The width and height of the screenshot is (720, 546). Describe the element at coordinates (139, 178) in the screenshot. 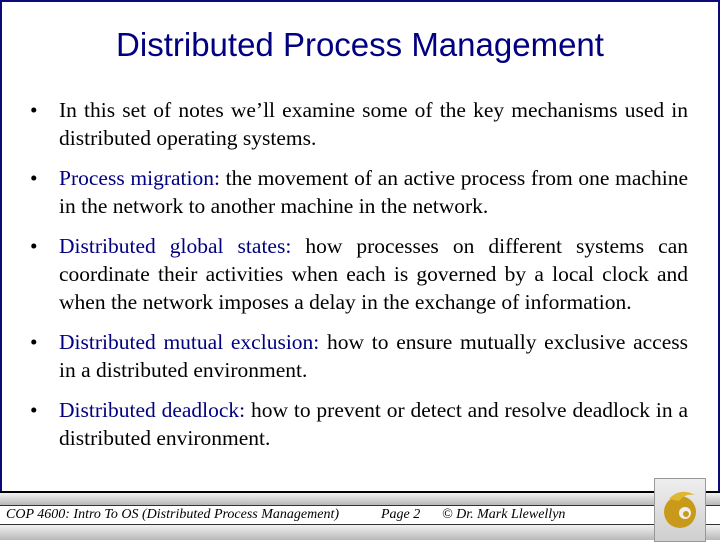

I see `bullet-term: Process migration:` at that location.